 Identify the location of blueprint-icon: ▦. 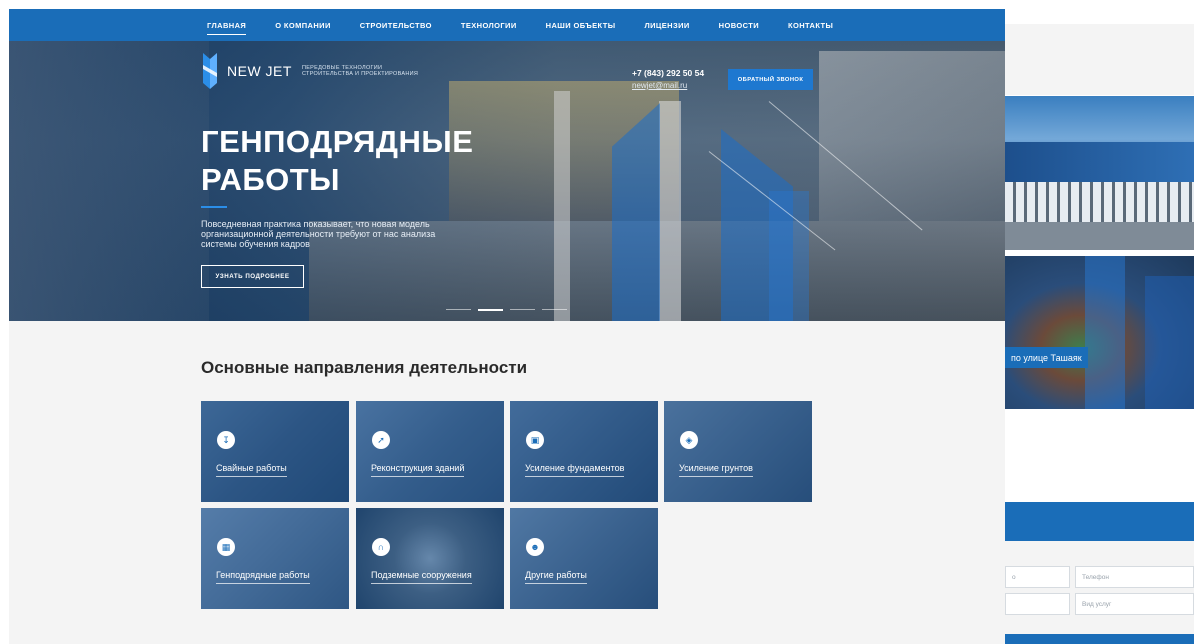
(226, 547).